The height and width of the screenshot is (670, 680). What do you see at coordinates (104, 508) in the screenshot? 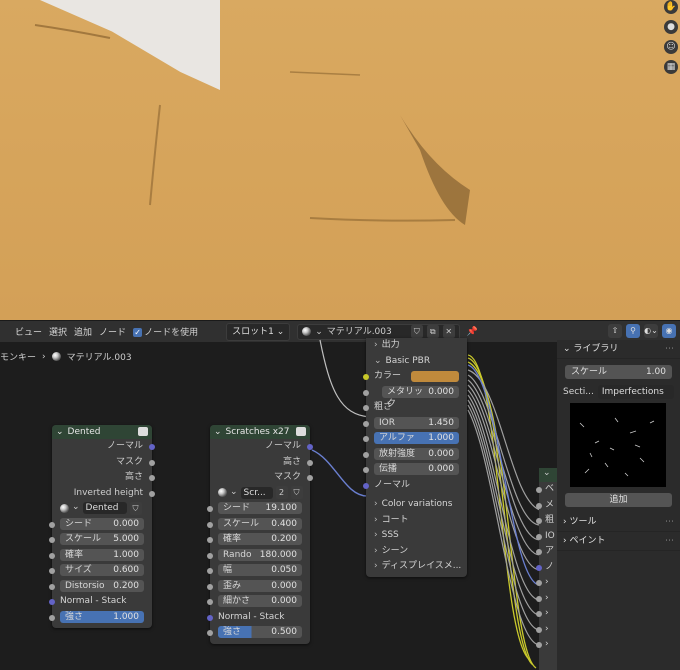
I see `preset-field: Dented` at bounding box center [104, 508].